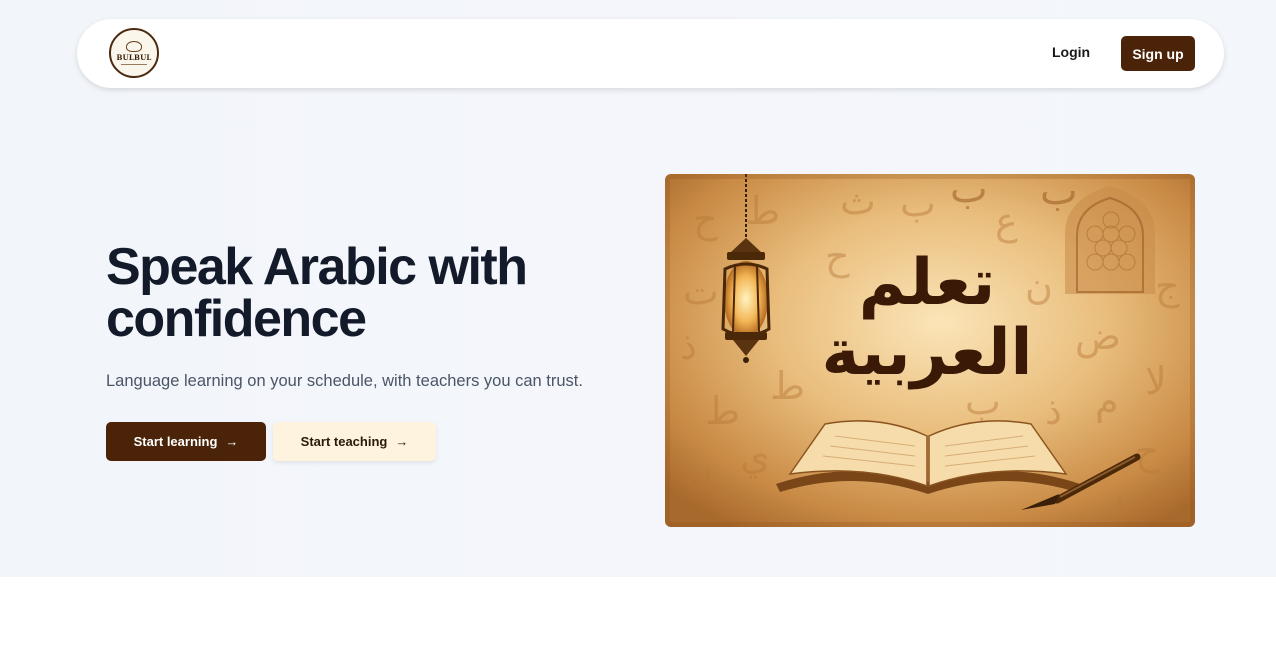  What do you see at coordinates (175, 441) in the screenshot?
I see `start-learning-label: Start learning` at bounding box center [175, 441].